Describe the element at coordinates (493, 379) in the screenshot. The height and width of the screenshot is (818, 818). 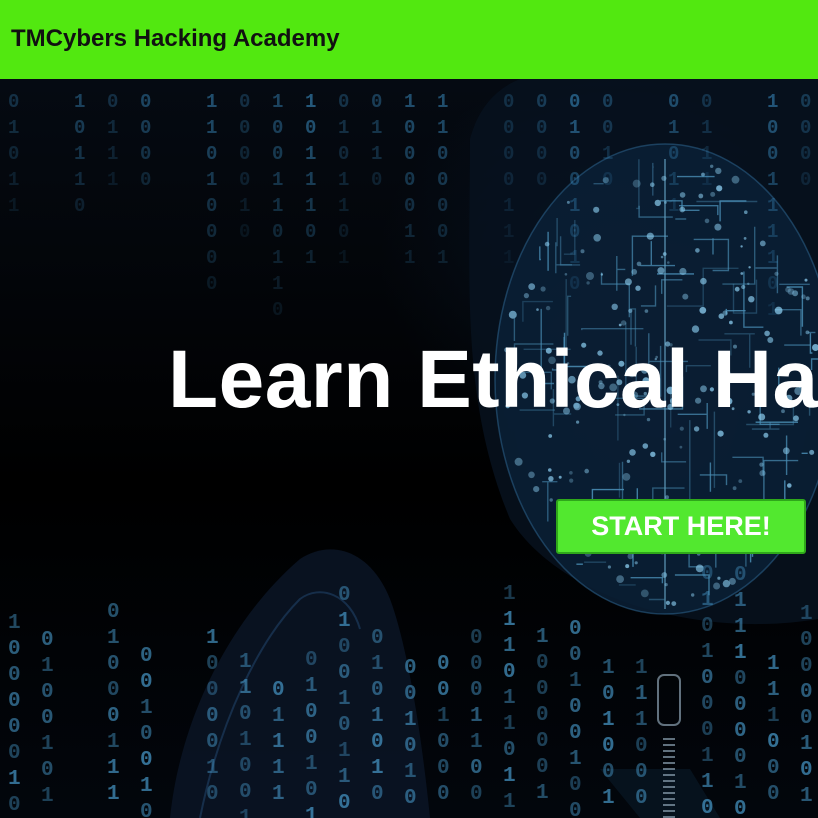
I see `hero-headline: Learn Ethical Hacking` at that location.